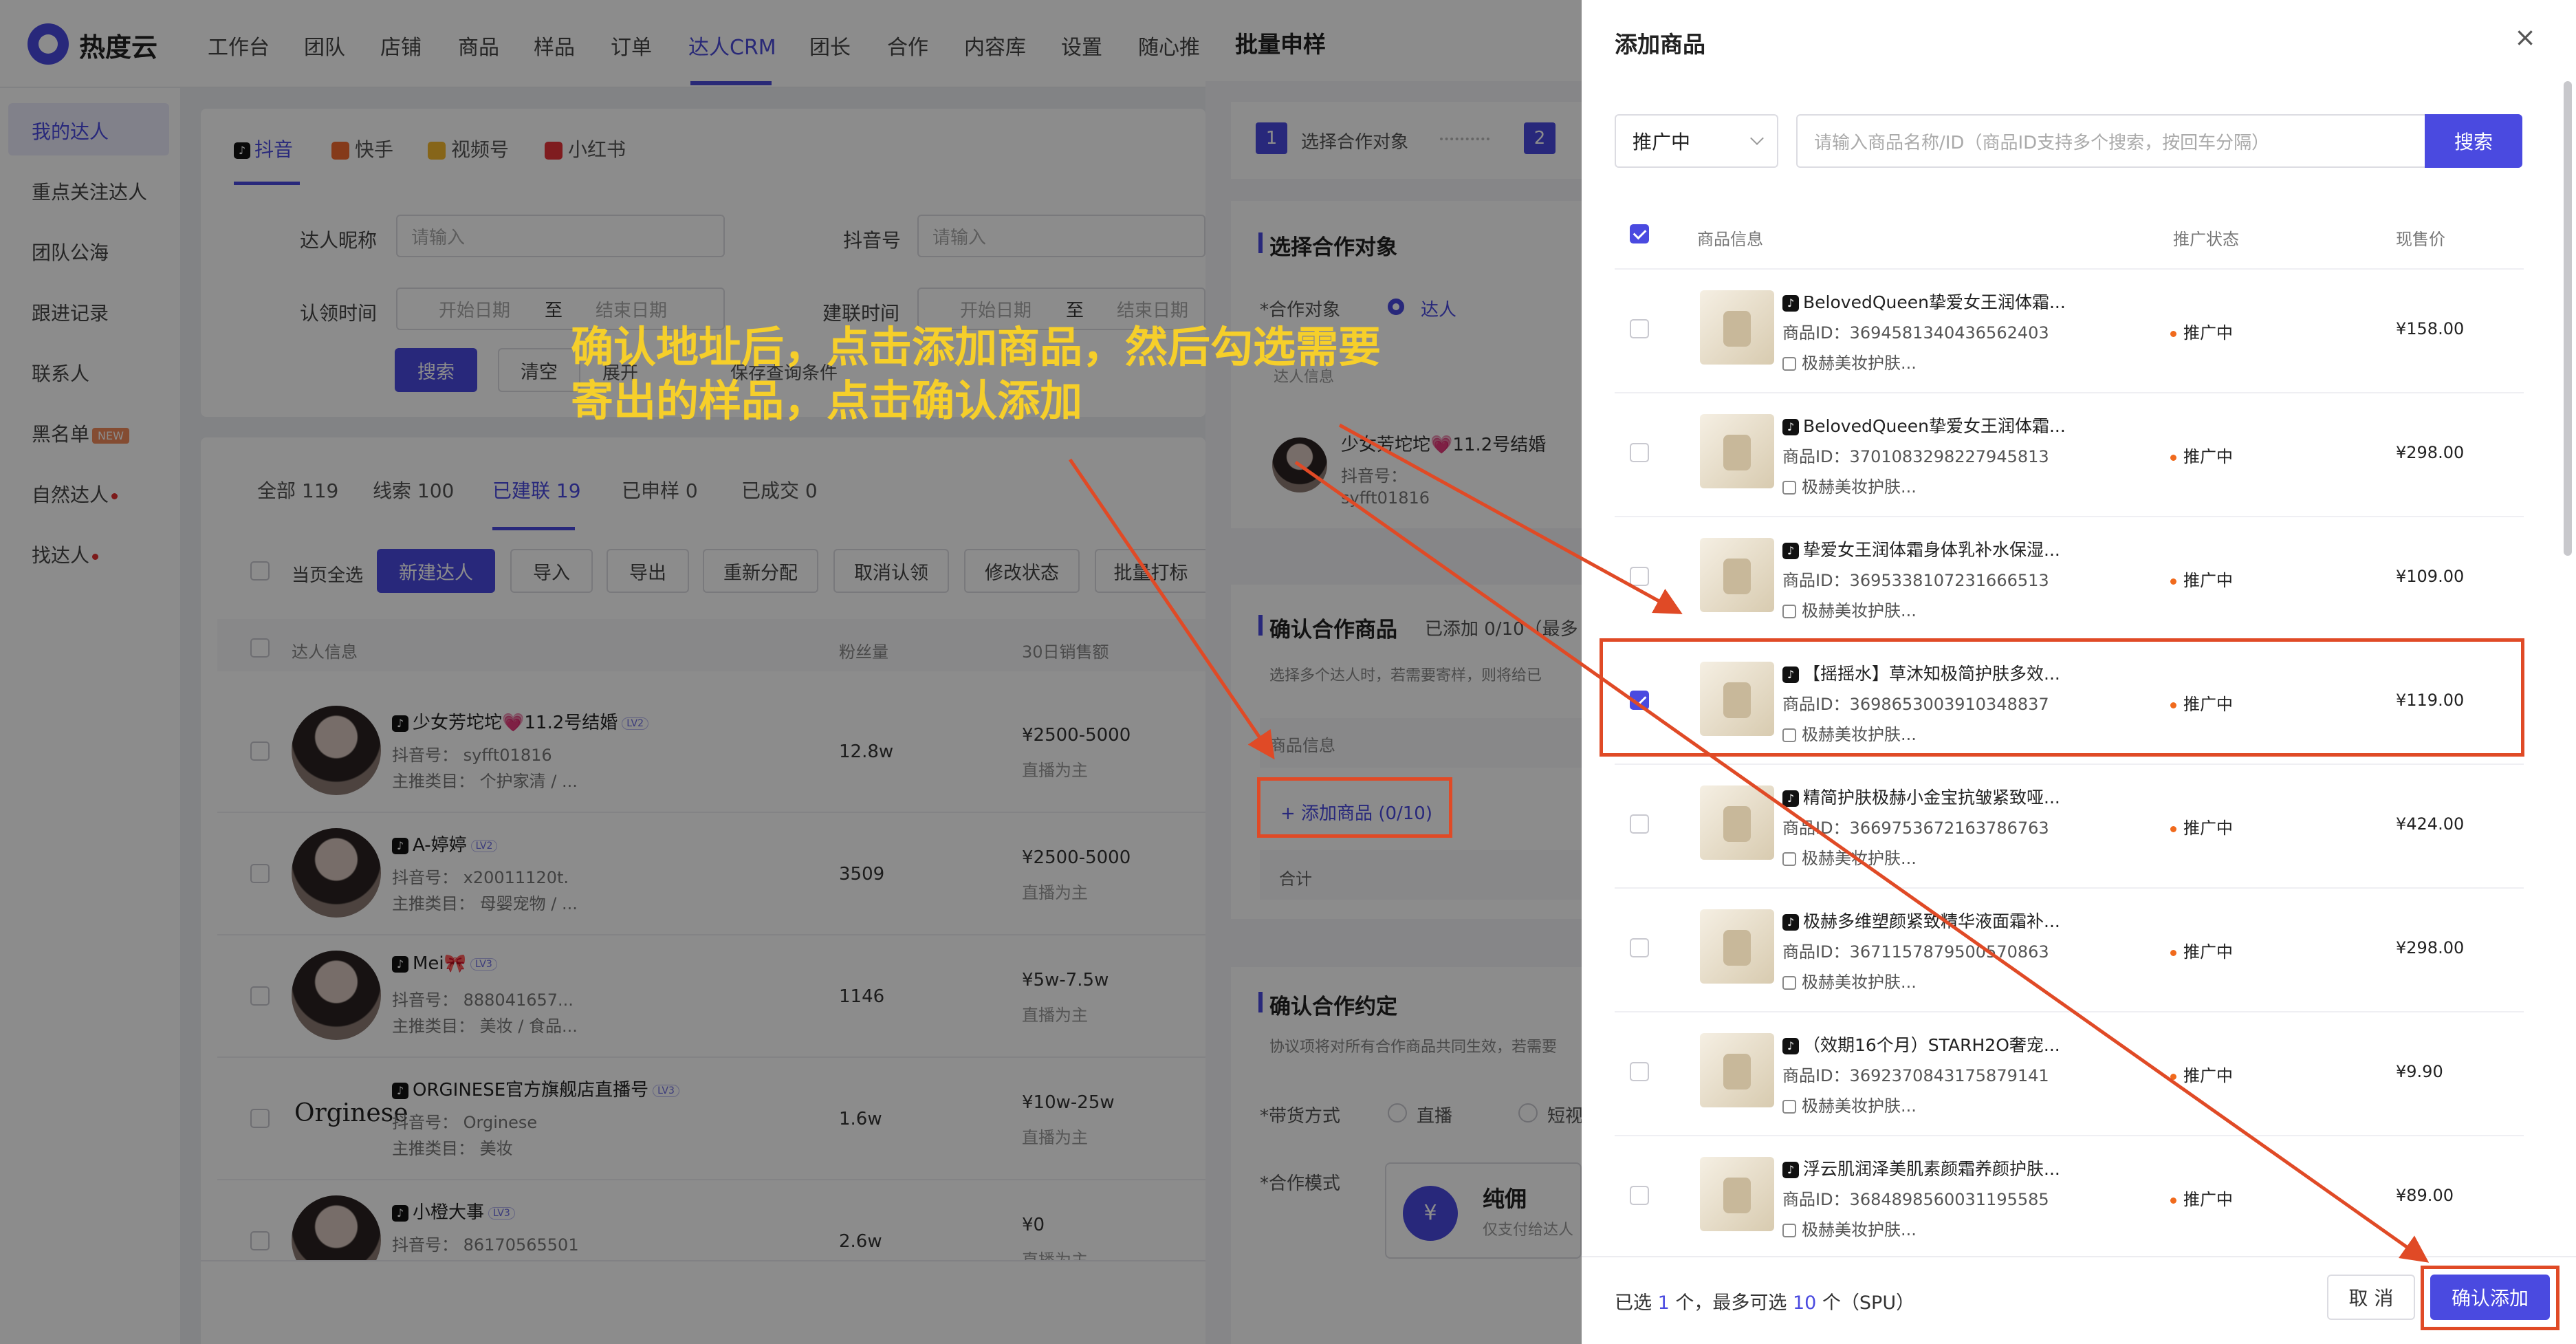 This screenshot has width=2576, height=1344. I want to click on arrow-to-product-list, so click(1510, 519).